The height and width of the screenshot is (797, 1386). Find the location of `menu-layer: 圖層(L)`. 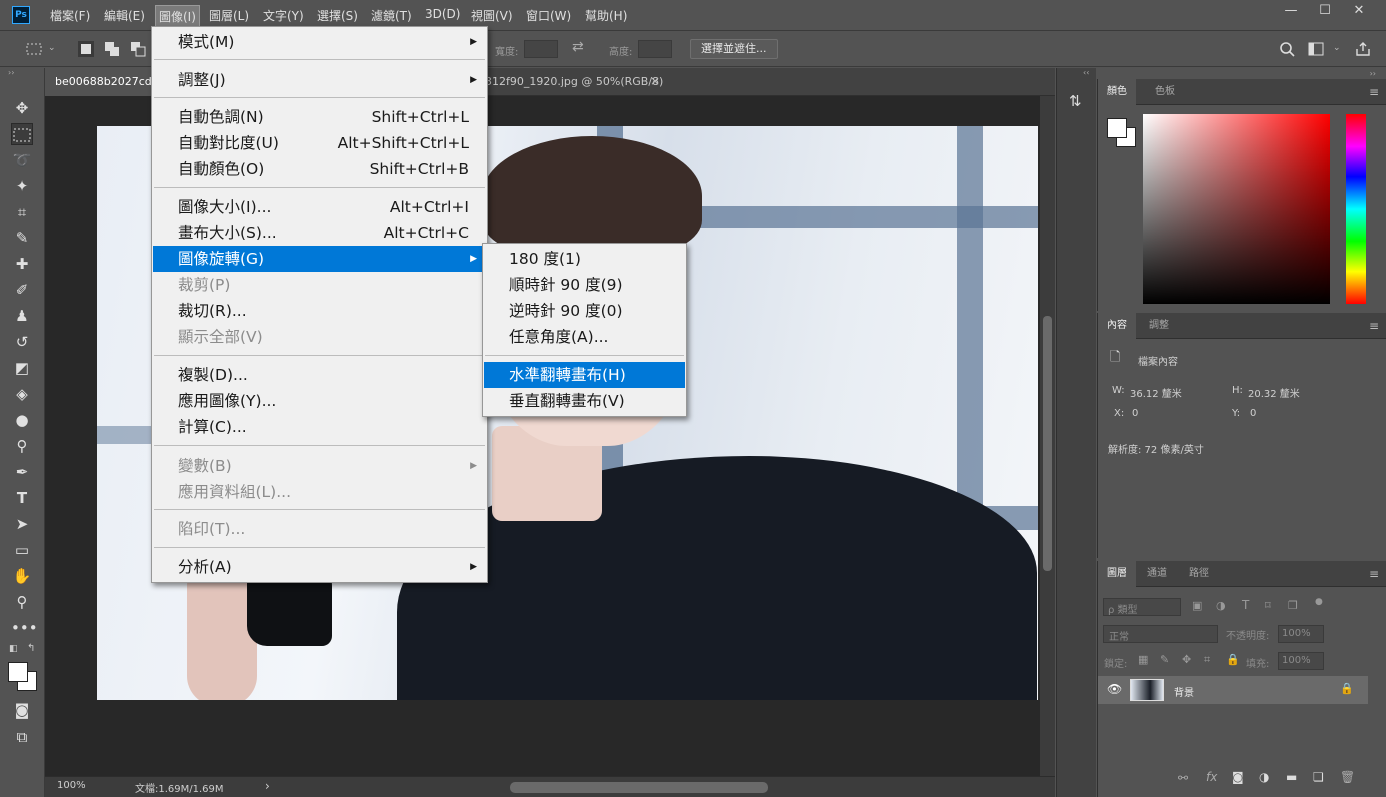

menu-layer: 圖層(L) is located at coordinates (229, 15).